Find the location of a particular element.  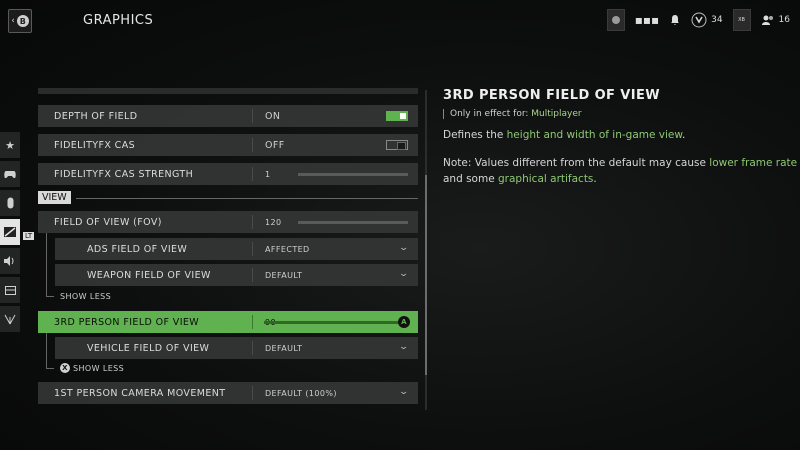

setting-fidelityfx-cas: FIDELITYFX CAS OFF is located at coordinates (228, 145).